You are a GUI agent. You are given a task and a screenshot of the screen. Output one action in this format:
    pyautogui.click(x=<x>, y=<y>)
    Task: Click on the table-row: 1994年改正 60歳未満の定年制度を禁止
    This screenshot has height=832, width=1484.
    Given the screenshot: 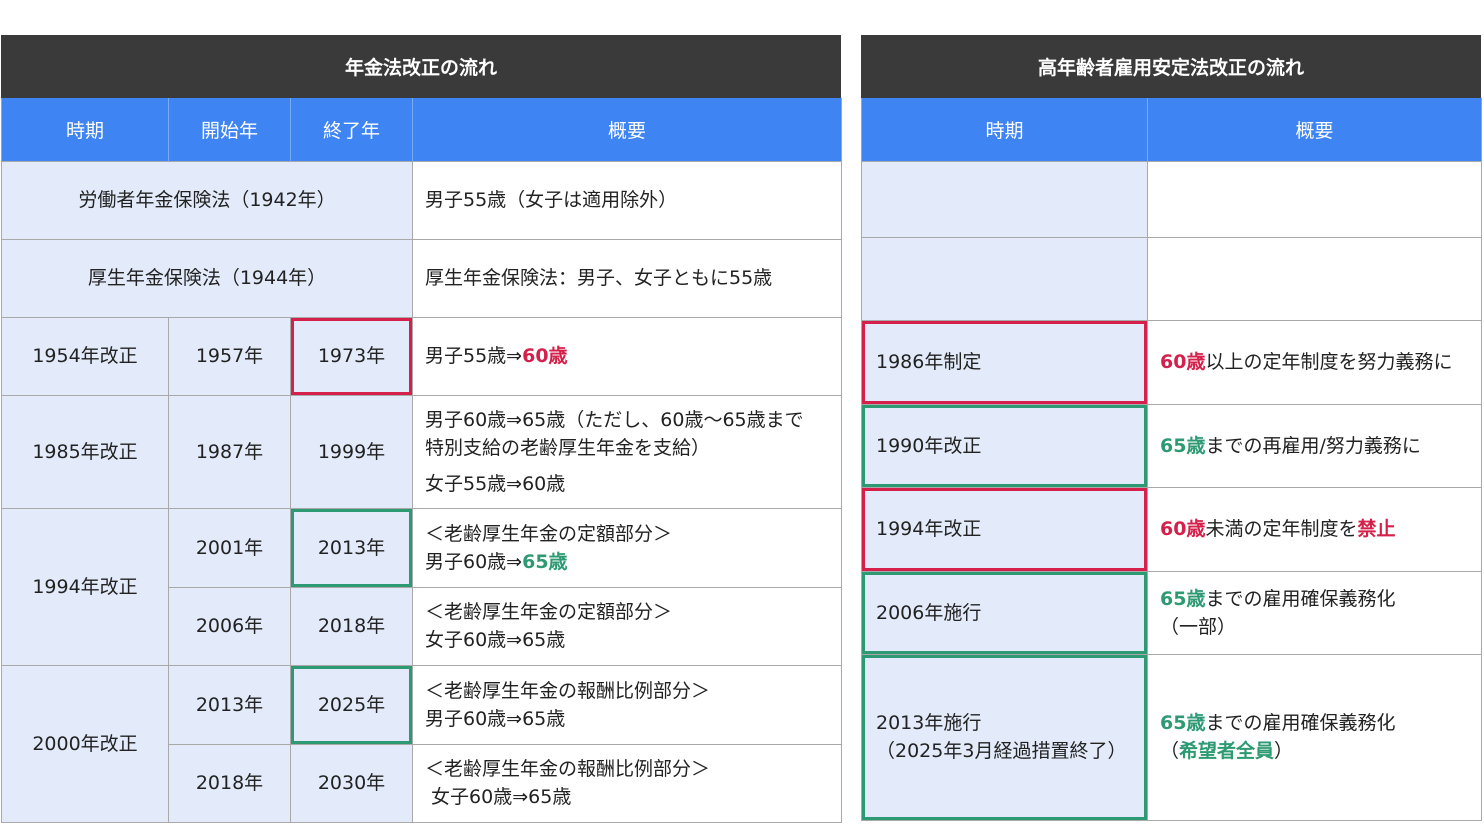 What is the action you would take?
    pyautogui.click(x=1171, y=529)
    